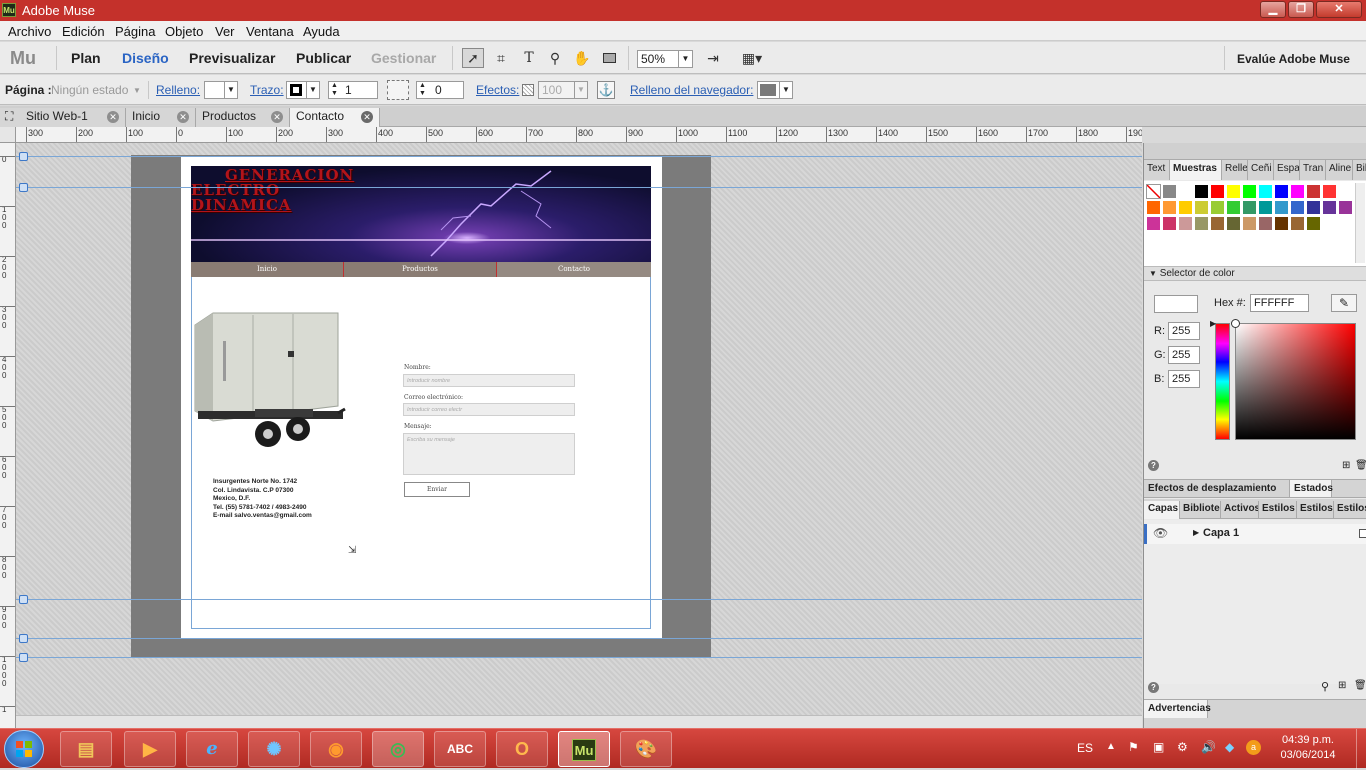 This screenshot has height=770, width=1366. What do you see at coordinates (1153, 465) in the screenshot?
I see `help-icon: ?` at bounding box center [1153, 465].